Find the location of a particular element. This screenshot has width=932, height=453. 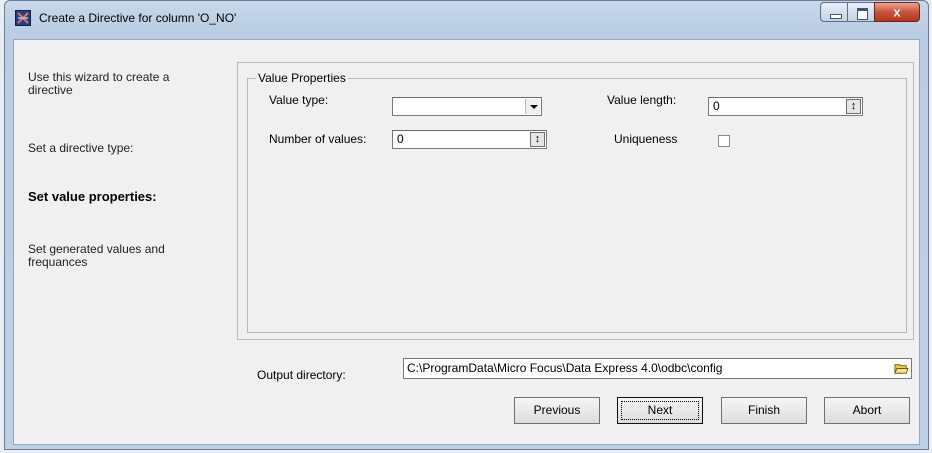

number-of-values-field: 0 ↕ is located at coordinates (469, 139).